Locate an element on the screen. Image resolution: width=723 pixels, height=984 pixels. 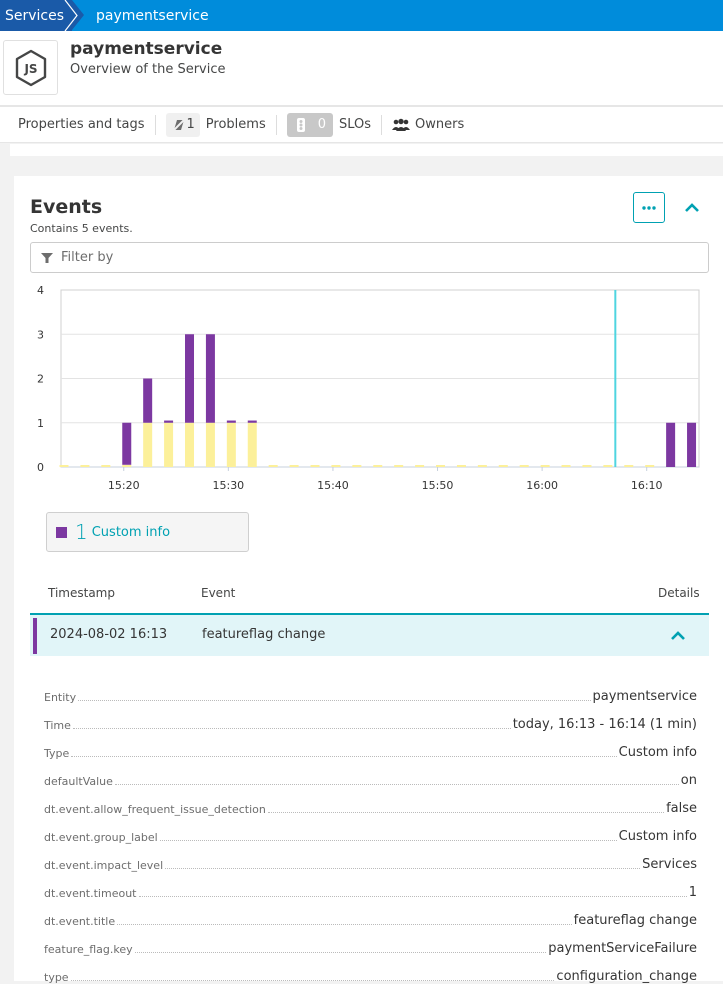
problems-badge: 1 is located at coordinates (182, 124).